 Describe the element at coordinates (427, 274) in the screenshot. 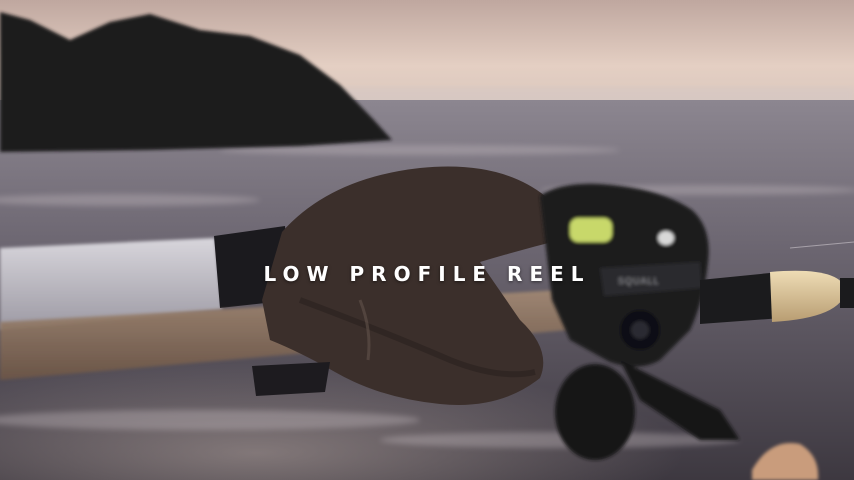

I see `caption-title: LOW PROFILE REEL` at that location.